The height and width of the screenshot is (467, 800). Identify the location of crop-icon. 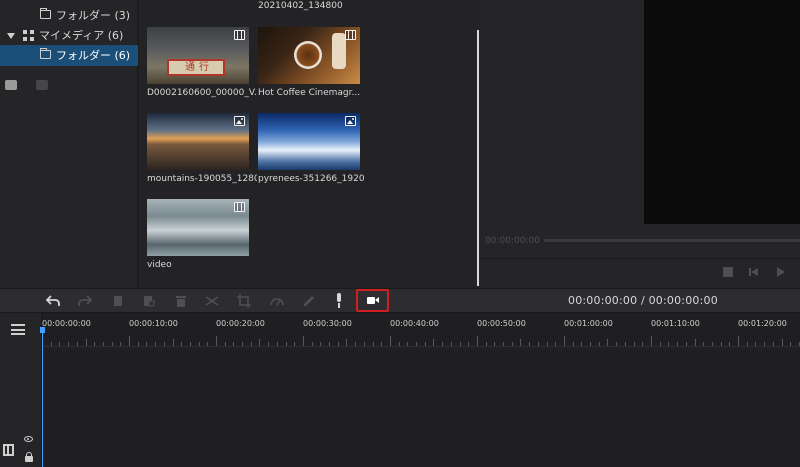
(244, 301).